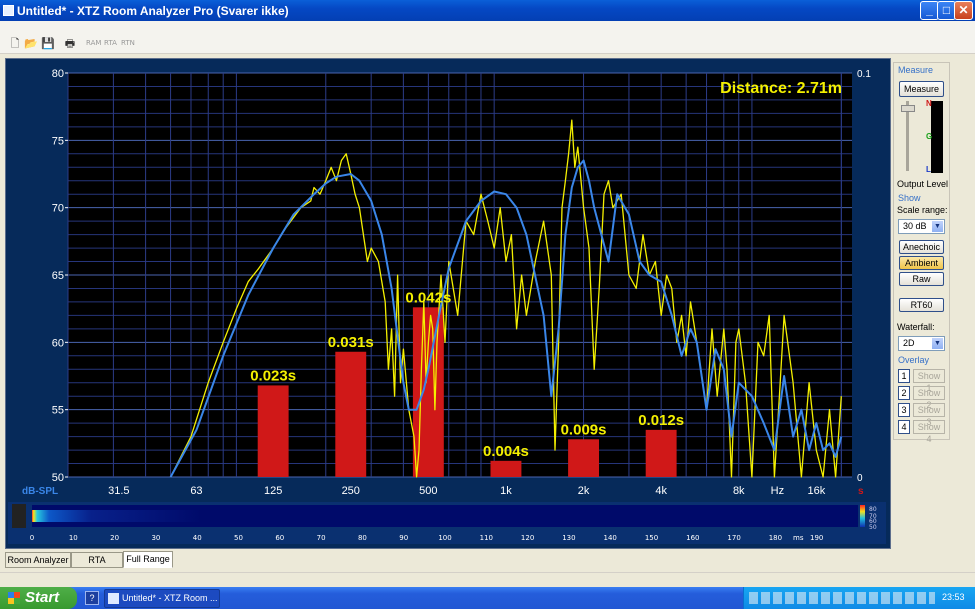 Image resolution: width=975 pixels, height=609 pixels. I want to click on scale-range-value: 30 dB, so click(915, 226).